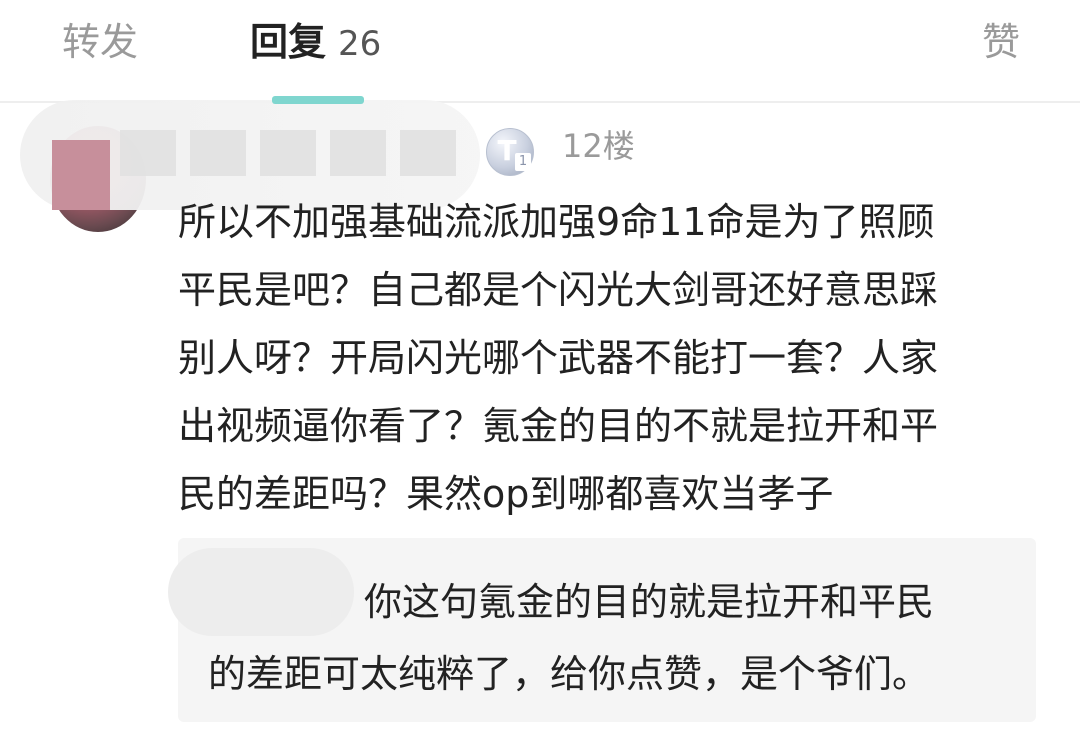 Image resolution: width=1080 pixels, height=733 pixels. What do you see at coordinates (649, 602) in the screenshot?
I see `sub-reply-line: 你这句氪金的目的就是拉开和平民` at bounding box center [649, 602].